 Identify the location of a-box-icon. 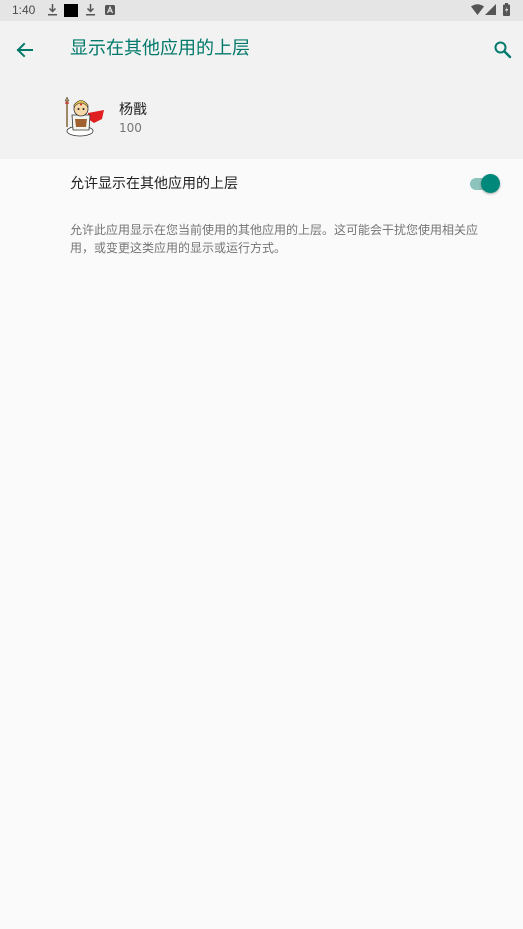
(110, 10).